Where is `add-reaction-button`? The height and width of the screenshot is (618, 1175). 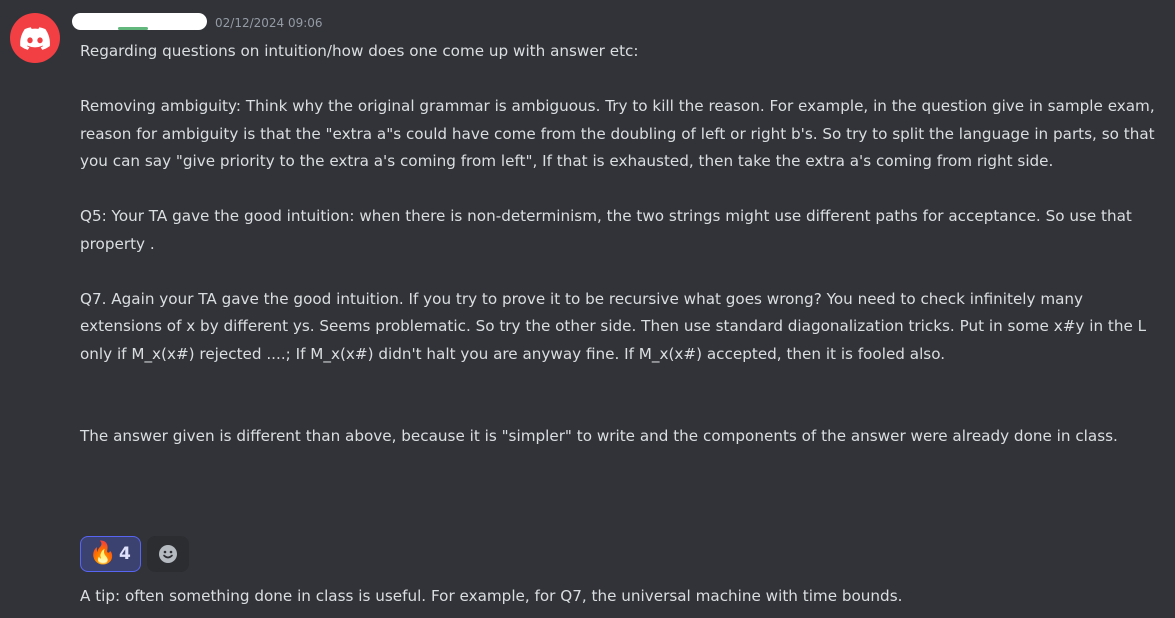 add-reaction-button is located at coordinates (168, 554).